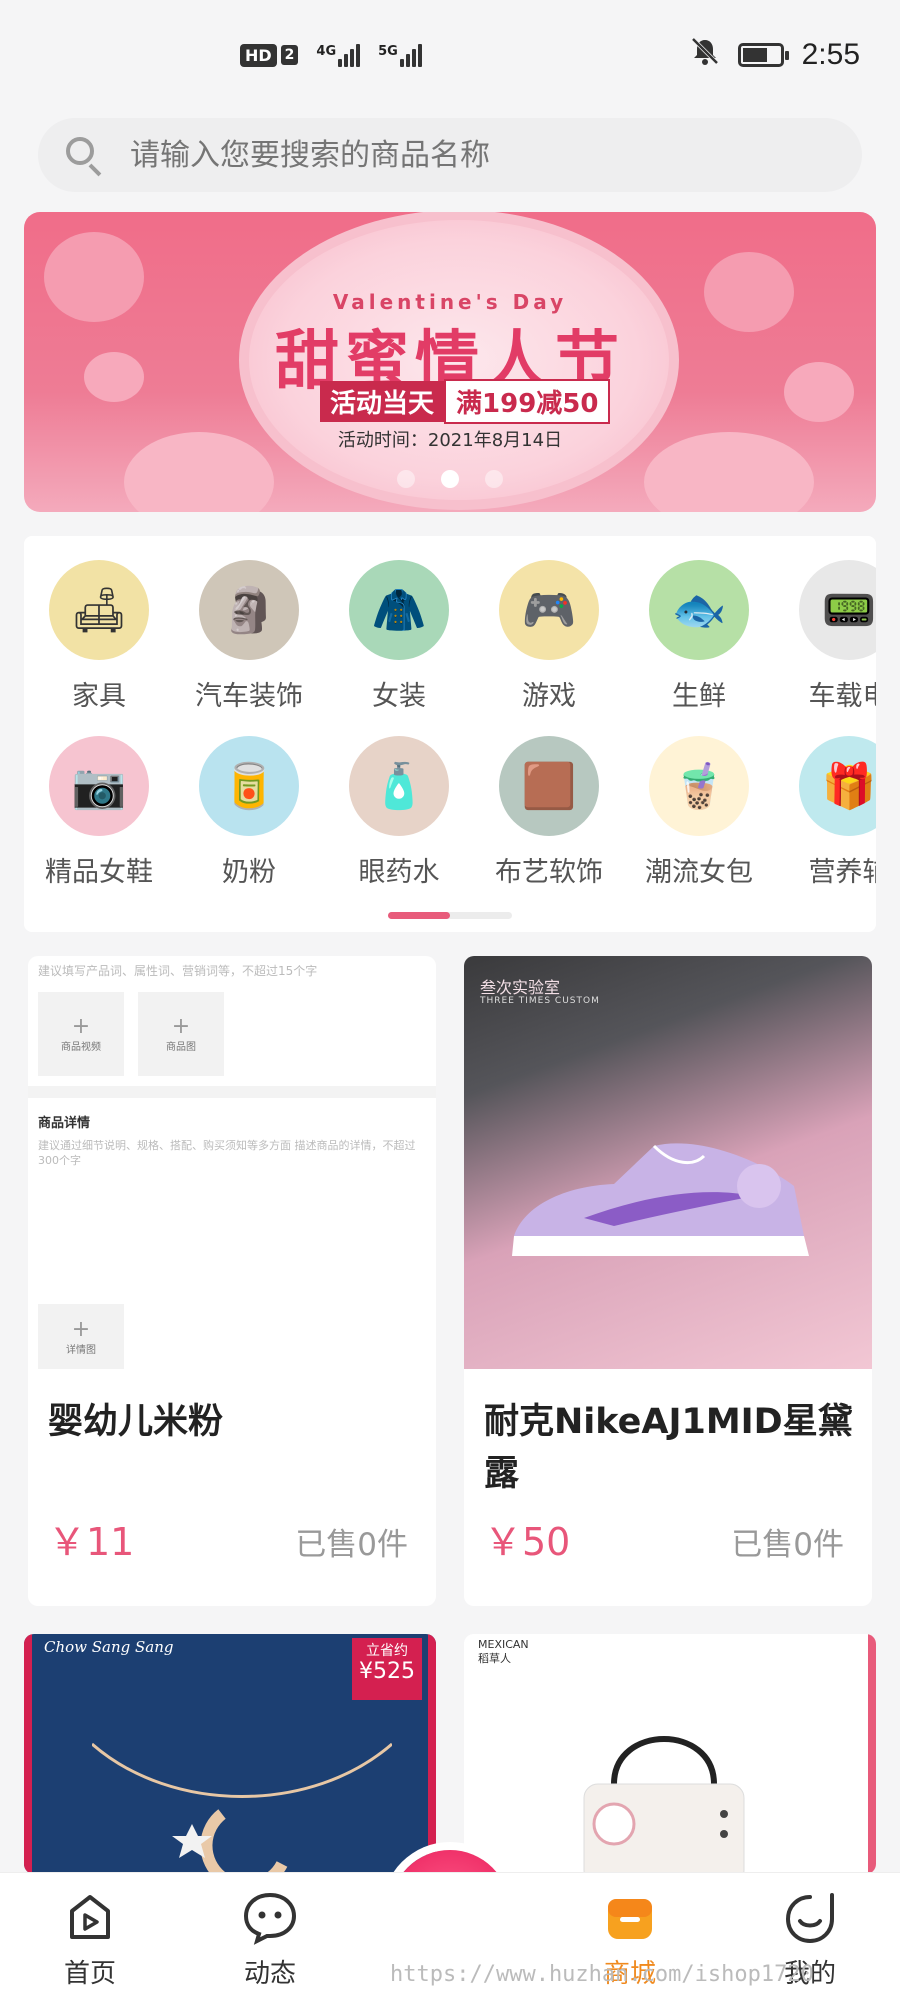 The width and height of the screenshot is (900, 2000). What do you see at coordinates (249, 610) in the screenshot?
I see `car-ornament-icon: 🗿` at bounding box center [249, 610].